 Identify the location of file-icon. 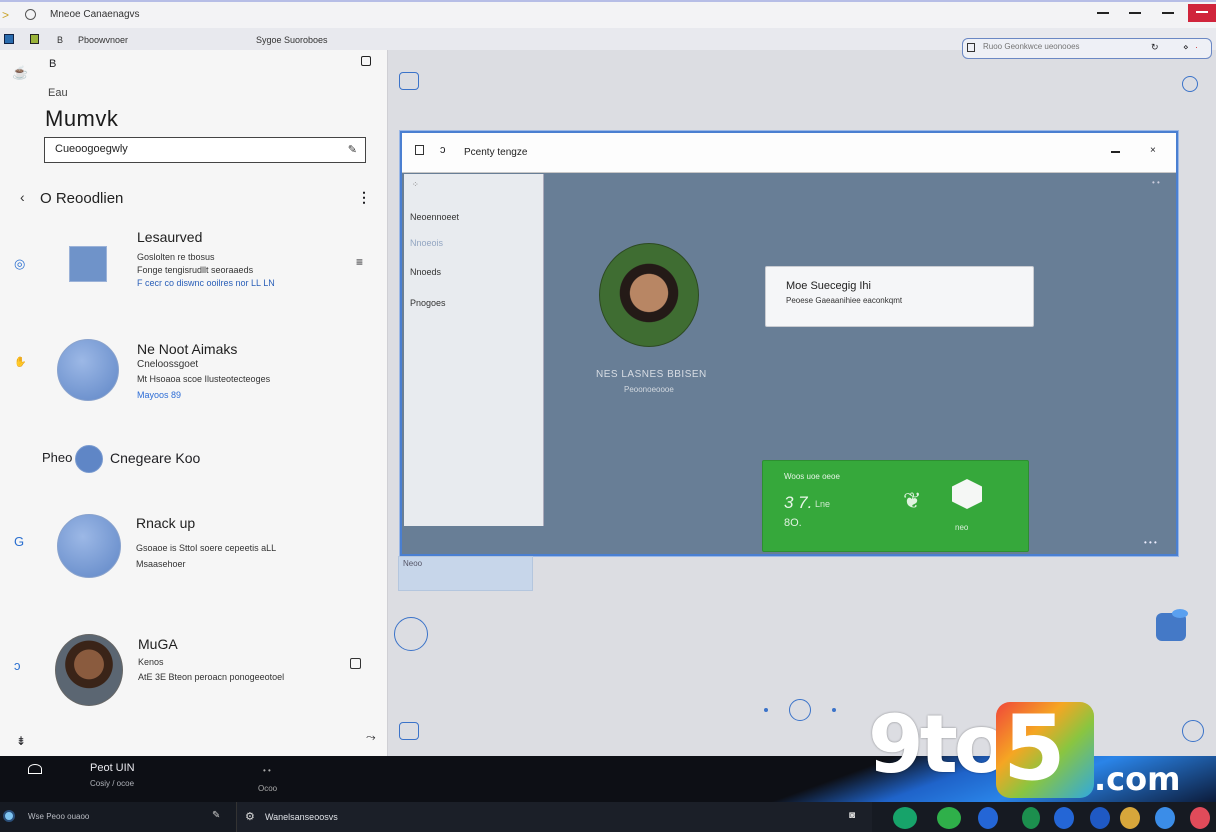
(34, 39).